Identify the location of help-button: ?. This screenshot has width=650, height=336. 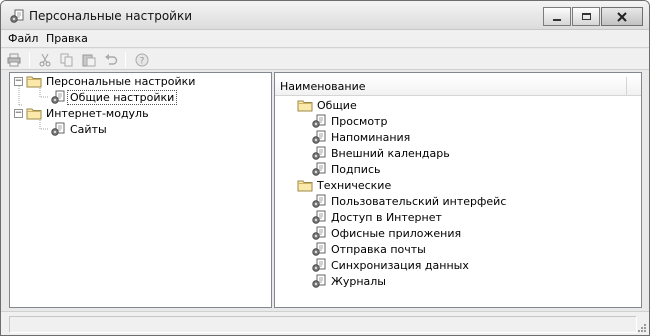
(142, 60).